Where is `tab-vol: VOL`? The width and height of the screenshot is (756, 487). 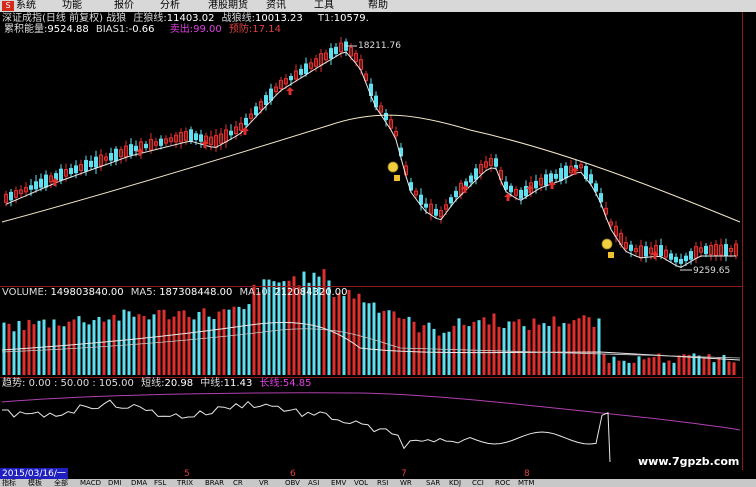 tab-vol: VOL is located at coordinates (361, 483).